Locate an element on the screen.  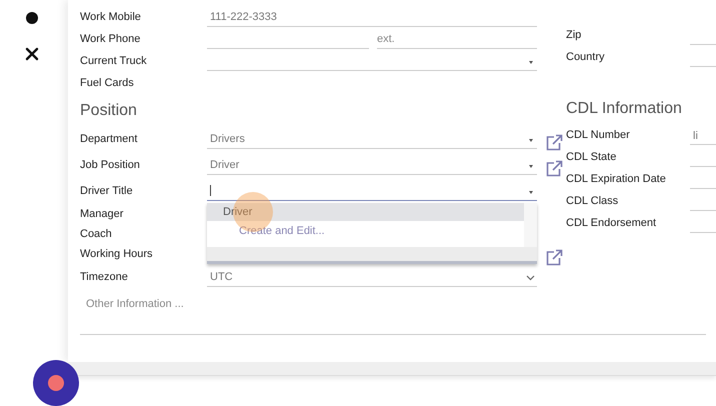
field-label: Zip is located at coordinates (574, 35).